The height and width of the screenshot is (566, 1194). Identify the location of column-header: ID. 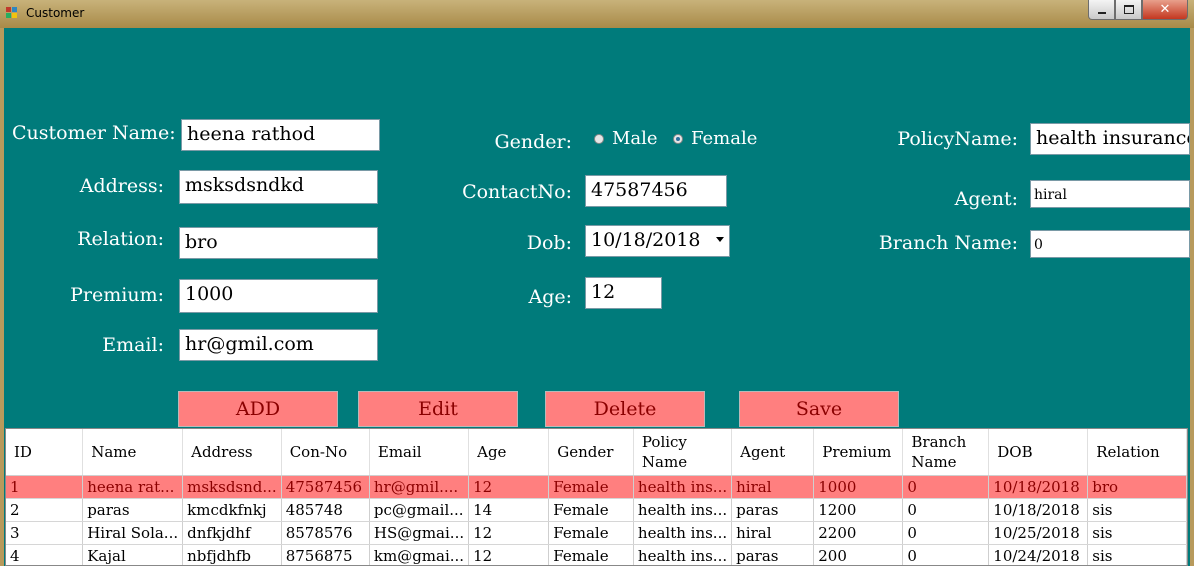
(45, 452).